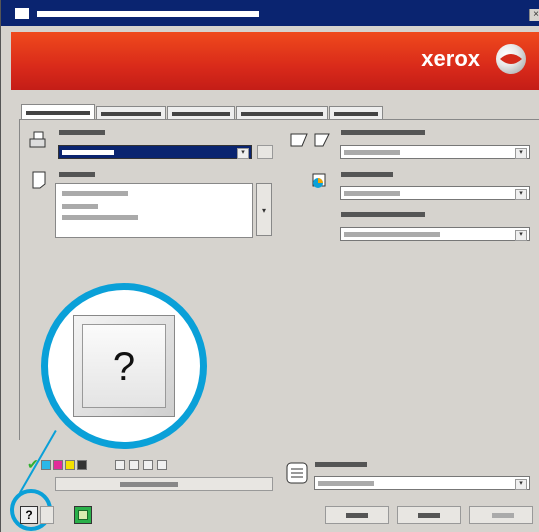 This screenshot has height=532, width=539. What do you see at coordinates (270, 13) in the screenshot?
I see `window-titlebar` at bounding box center [270, 13].